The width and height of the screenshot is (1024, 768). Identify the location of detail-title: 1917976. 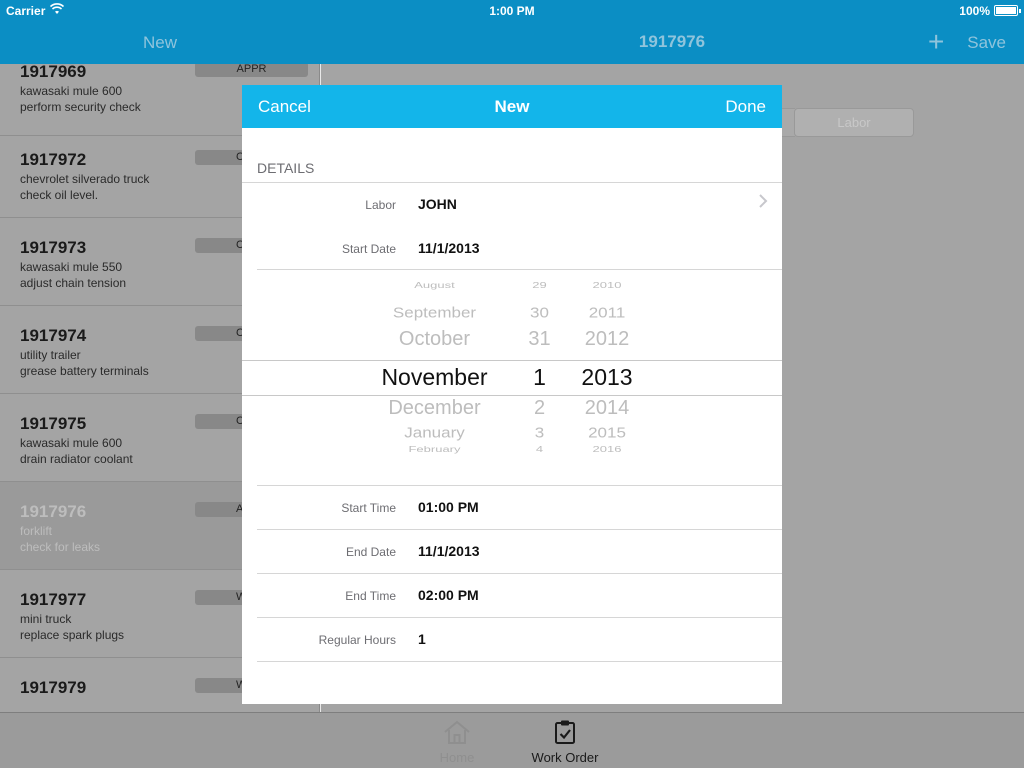
(672, 41).